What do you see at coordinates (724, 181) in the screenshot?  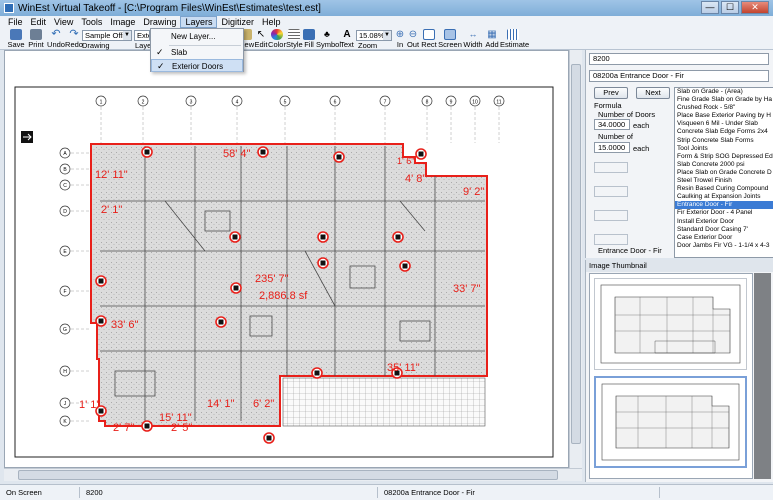 I see `list-item: Steel Trowel Finish` at bounding box center [724, 181].